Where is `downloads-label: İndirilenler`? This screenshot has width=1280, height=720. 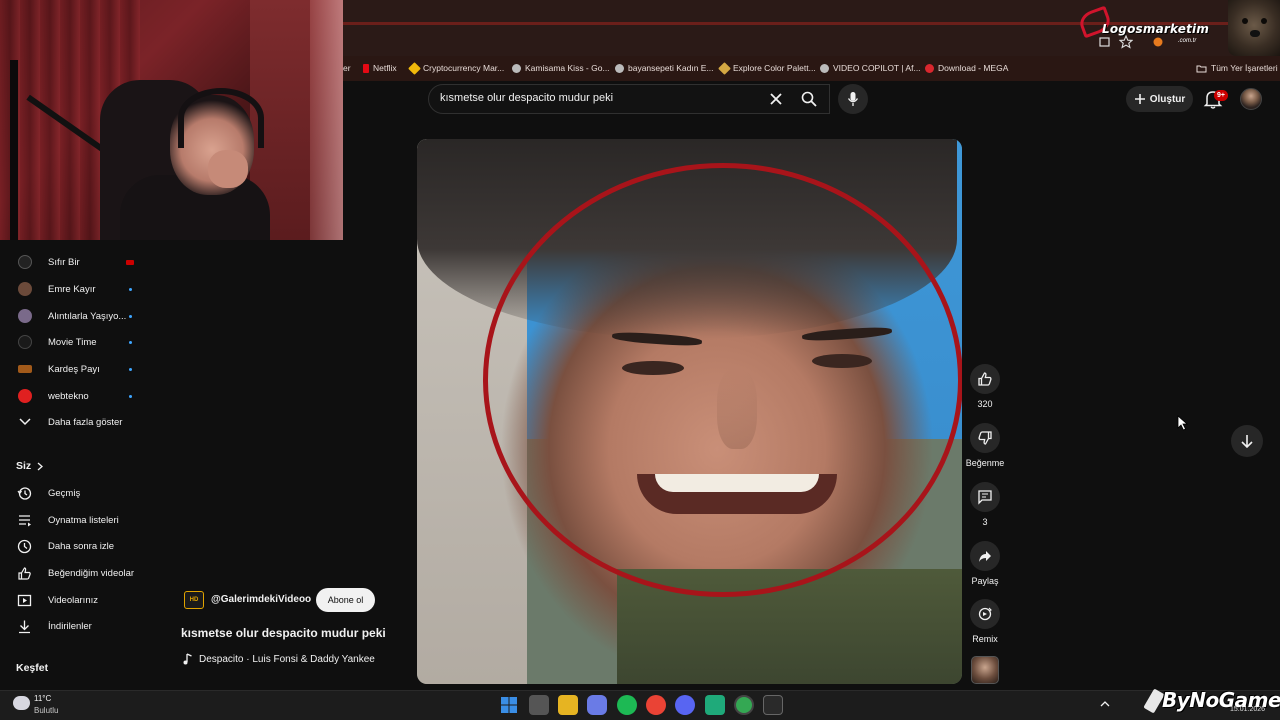
downloads-label: İndirilenler is located at coordinates (70, 626).